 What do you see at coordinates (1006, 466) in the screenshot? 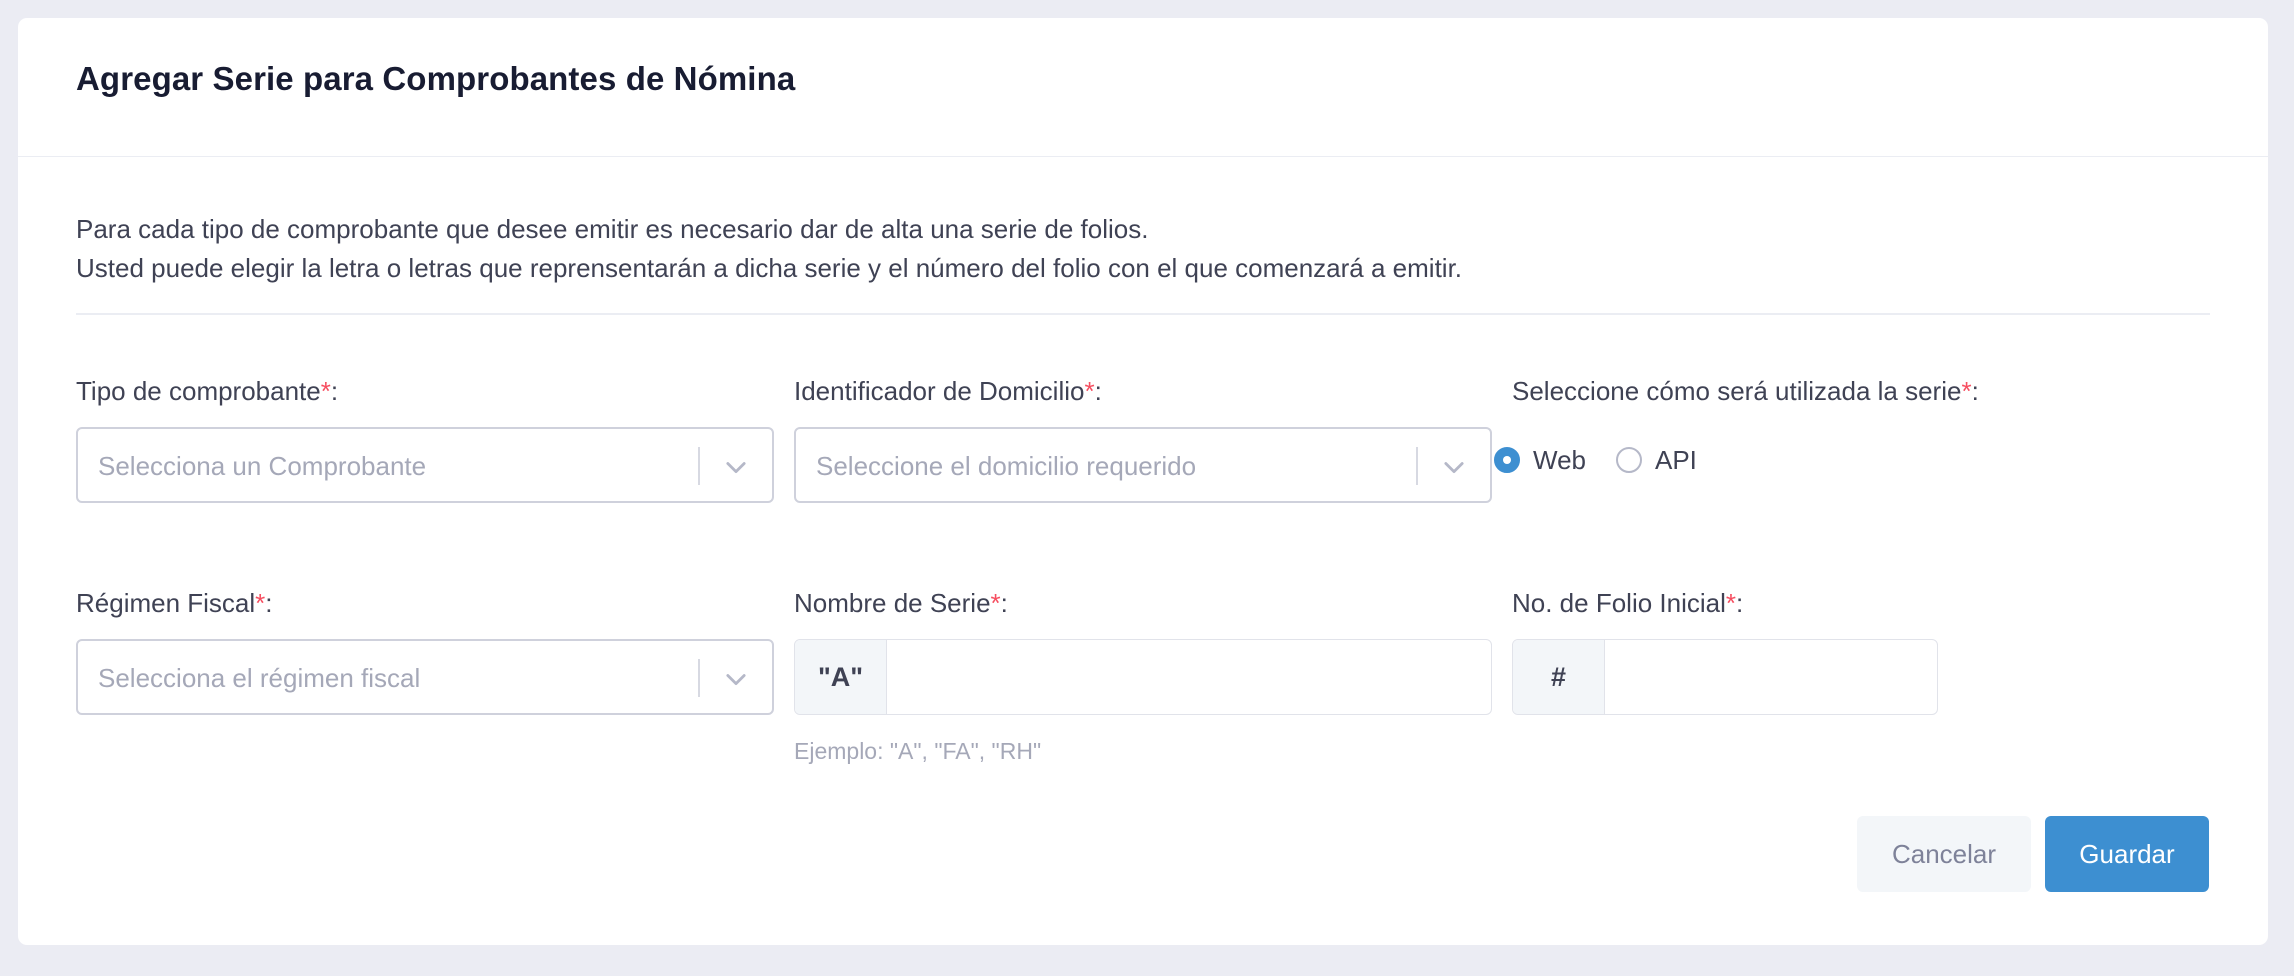
I see `domicilio-placeholder: Seleccione el domicilio requerido` at bounding box center [1006, 466].